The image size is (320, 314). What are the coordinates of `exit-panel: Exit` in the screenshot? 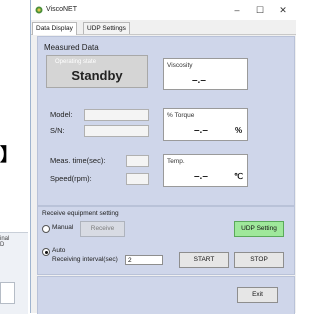 It's located at (166, 295).